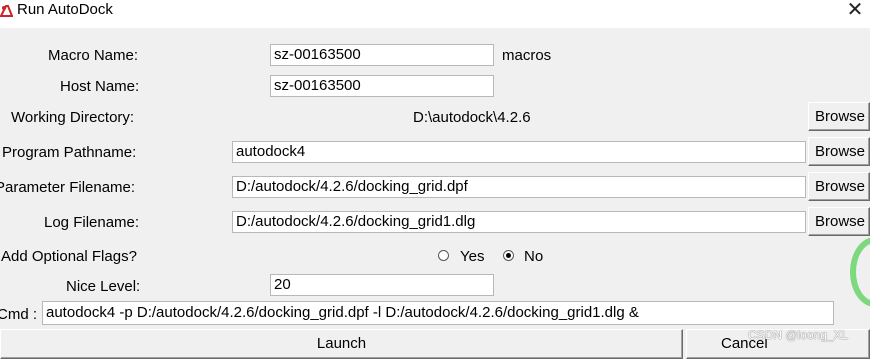 This screenshot has height=359, width=870. I want to click on parameter-filename-browse-button: Browse, so click(839, 186).